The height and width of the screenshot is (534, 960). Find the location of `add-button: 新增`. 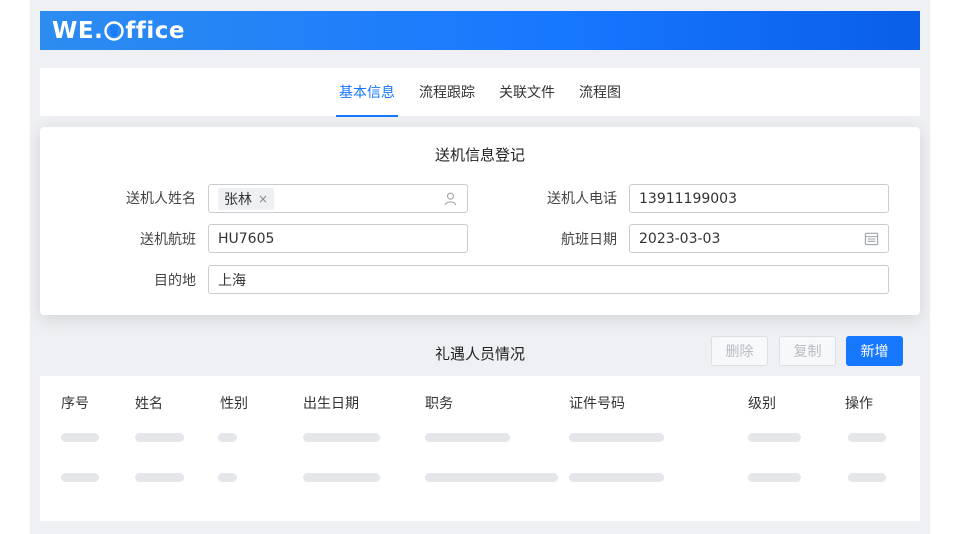

add-button: 新增 is located at coordinates (874, 351).